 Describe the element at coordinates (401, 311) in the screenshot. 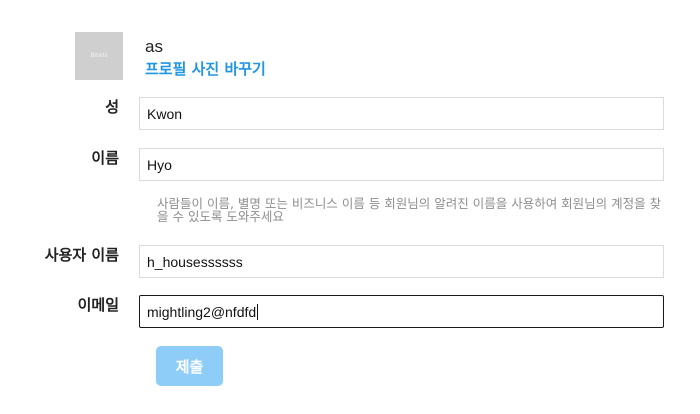

I see `email-field: mightling2@nfdfd` at that location.